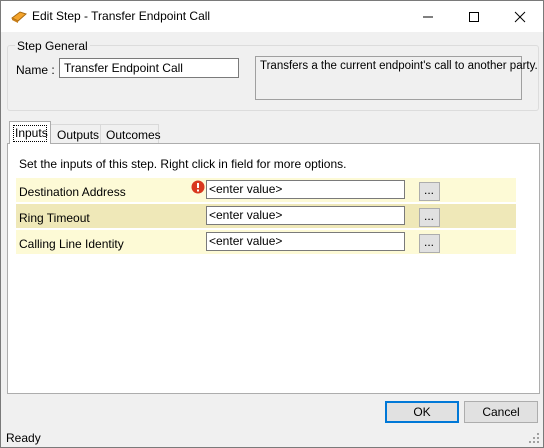 The height and width of the screenshot is (448, 544). What do you see at coordinates (534, 438) in the screenshot?
I see `resize-grip-icon` at bounding box center [534, 438].